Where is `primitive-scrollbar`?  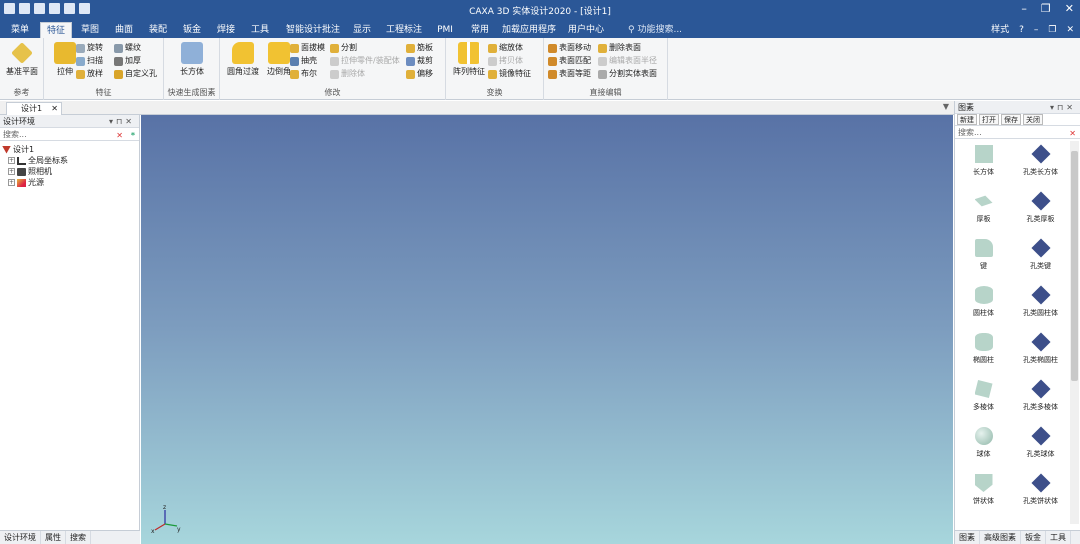
primitive-scrollbar is located at coordinates (1074, 332).